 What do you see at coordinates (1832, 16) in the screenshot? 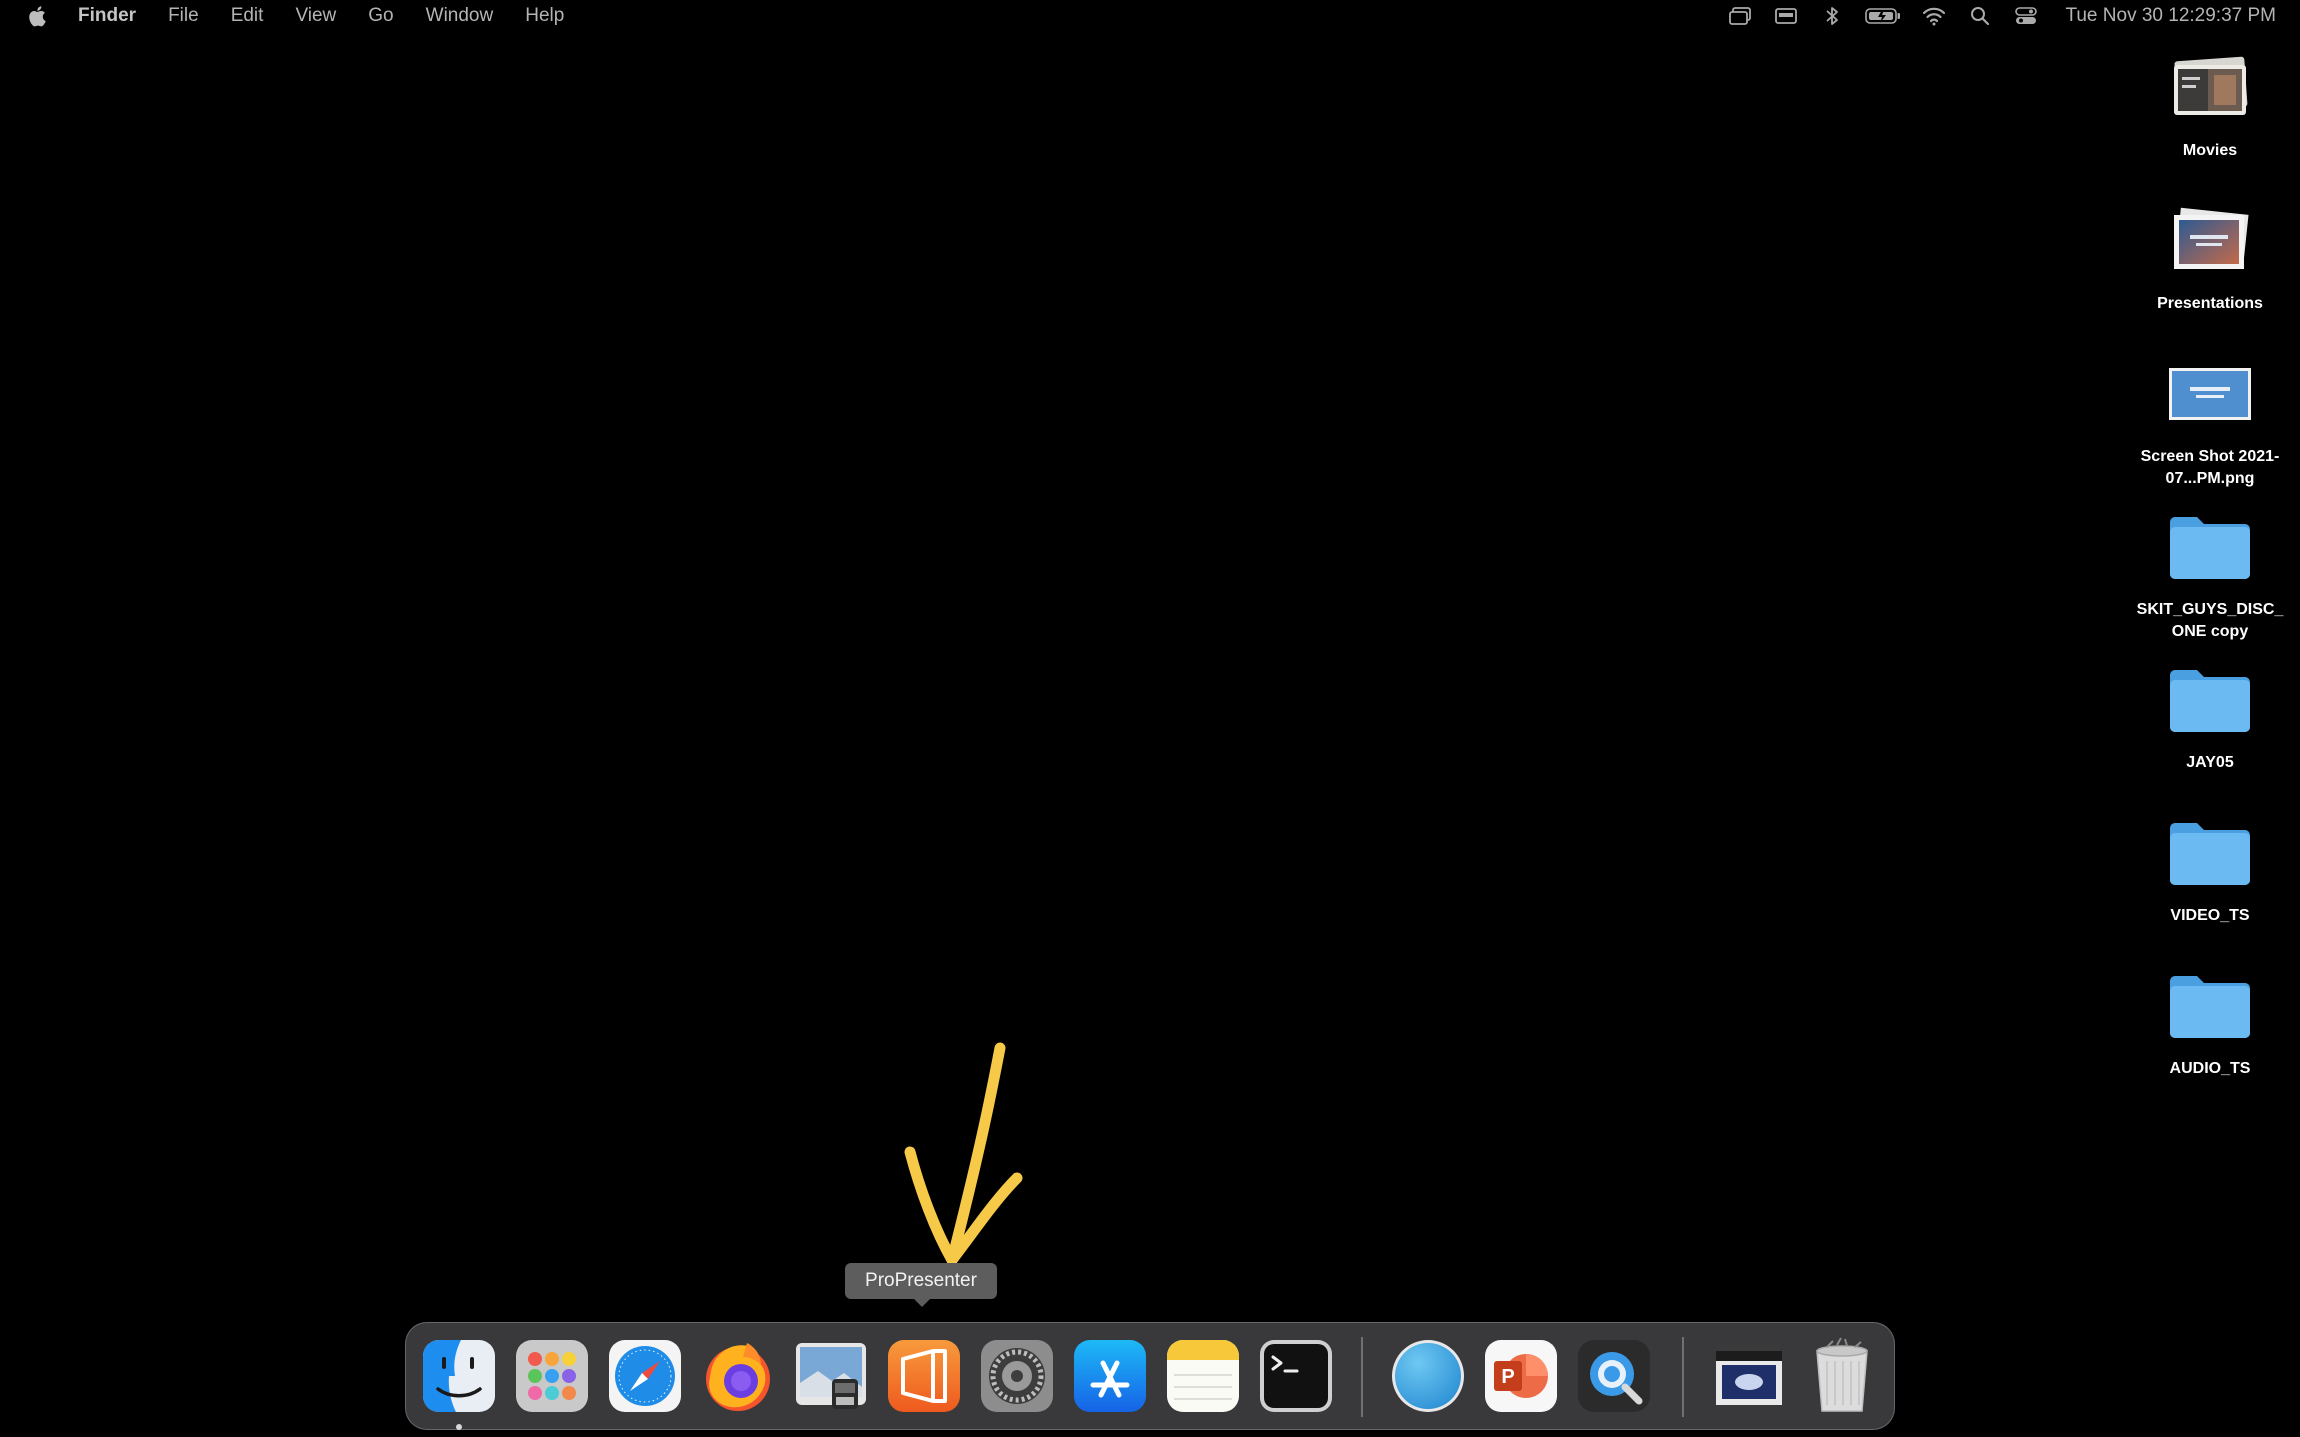
I see `bluetooth-icon` at bounding box center [1832, 16].